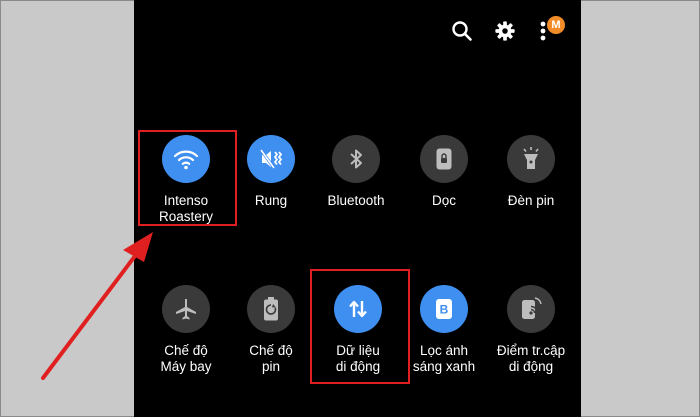 The height and width of the screenshot is (417, 700). I want to click on tile-label: Điểm tr.cập di động, so click(531, 358).